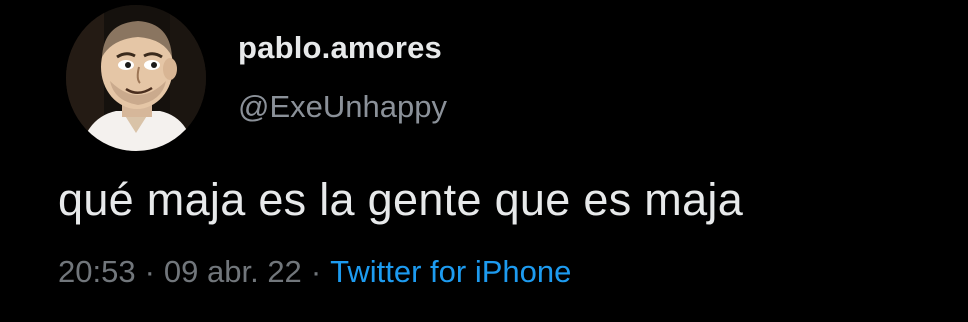 The width and height of the screenshot is (968, 322). I want to click on tweet-date: 09 abr. 22, so click(233, 271).